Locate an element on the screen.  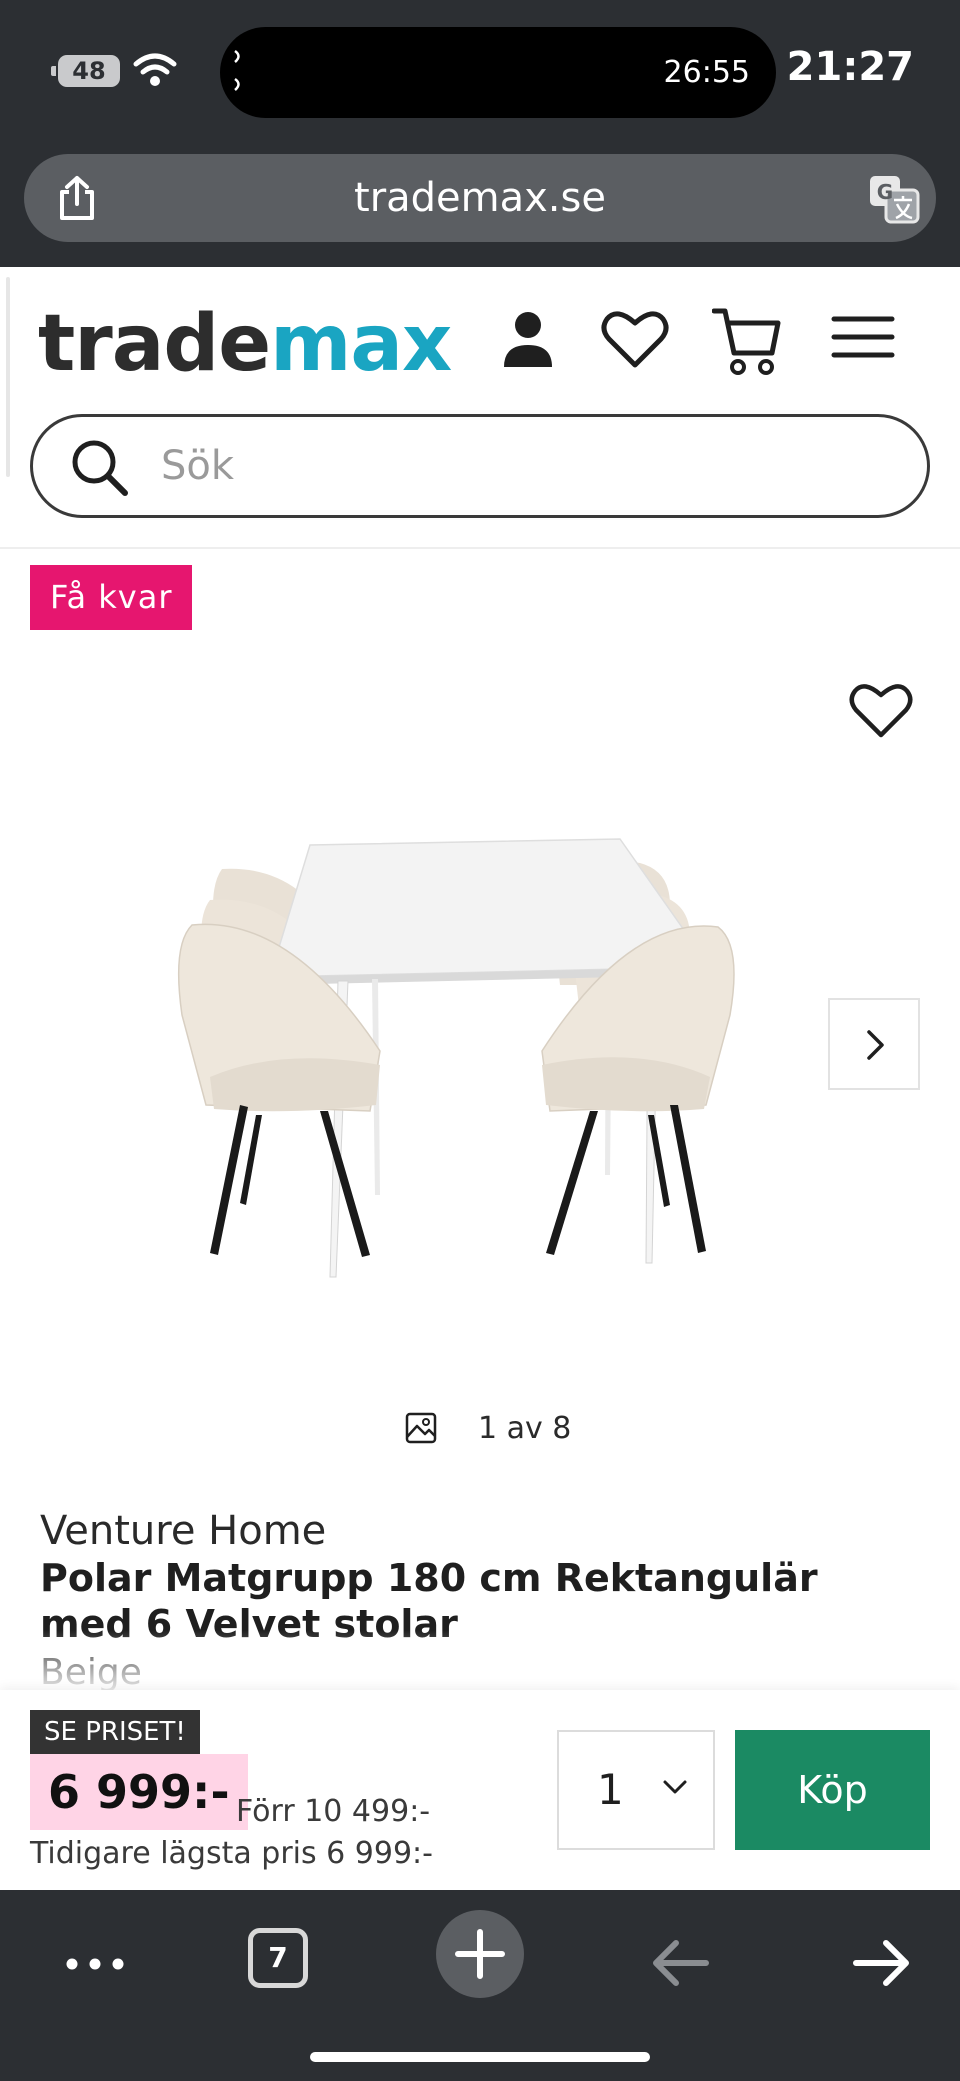
account-button is located at coordinates (528, 339).